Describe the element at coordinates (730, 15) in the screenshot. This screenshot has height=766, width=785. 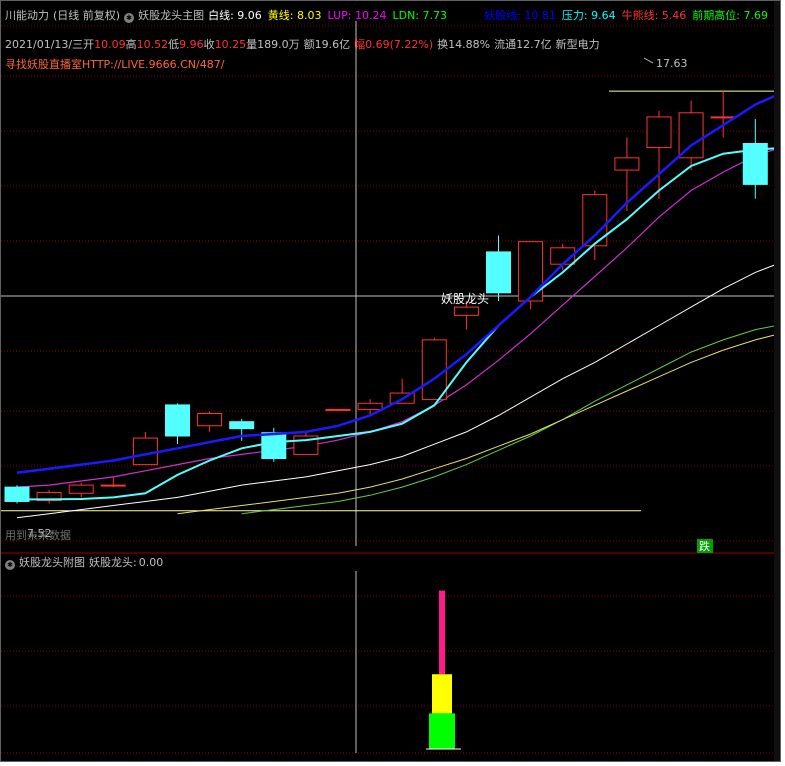
I see `indicator-value-right-3: 前期高位: 7.69` at that location.